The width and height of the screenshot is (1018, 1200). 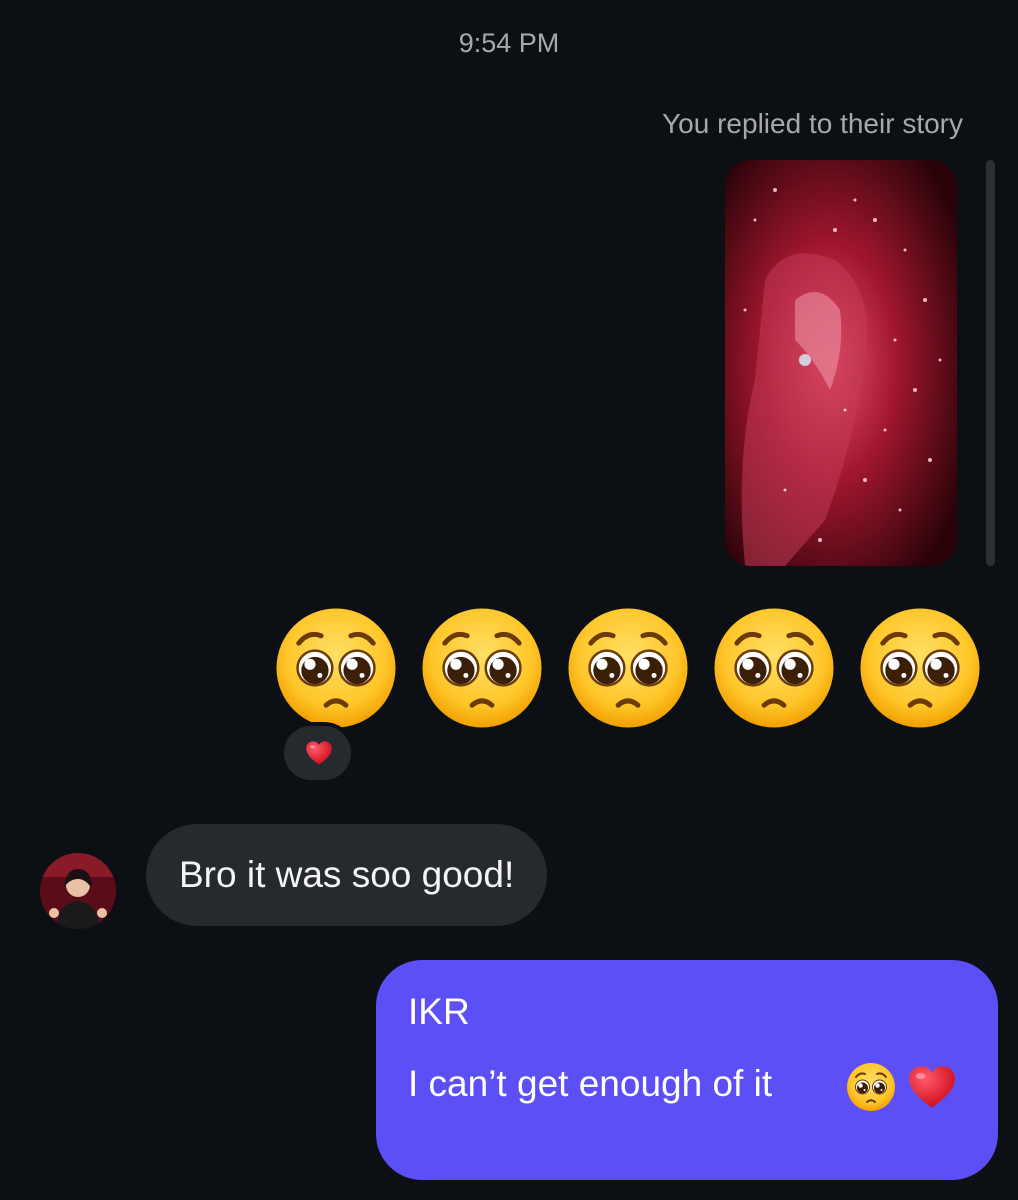 What do you see at coordinates (590, 1083) in the screenshot?
I see `message-line: I can’t get enough of it` at bounding box center [590, 1083].